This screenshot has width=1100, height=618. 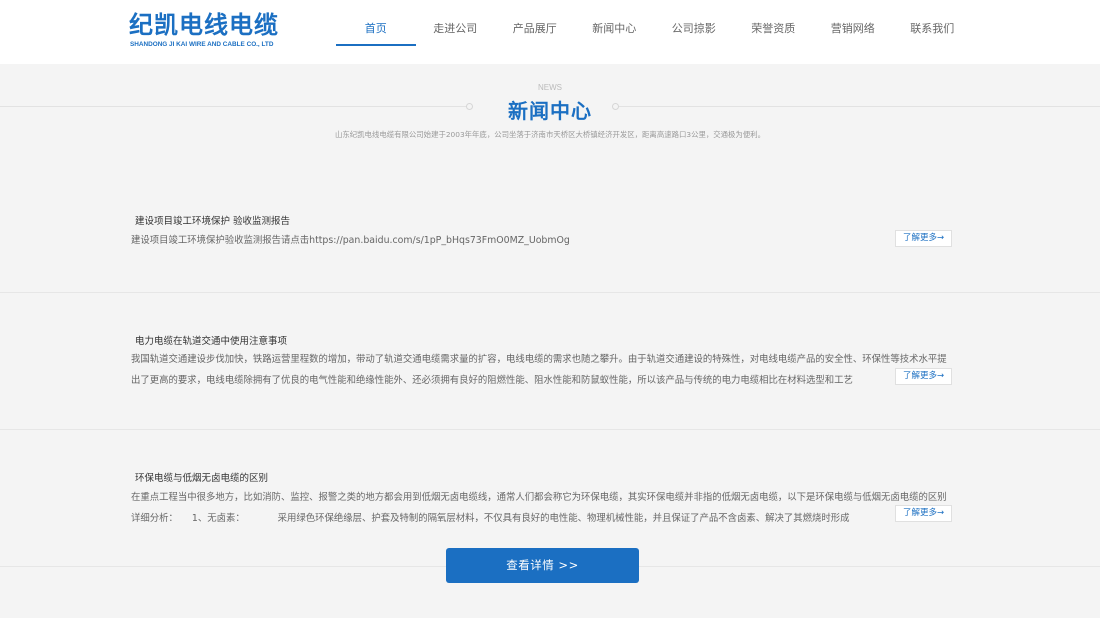 What do you see at coordinates (535, 32) in the screenshot?
I see `nav-item-products: 产品展厅` at bounding box center [535, 32].